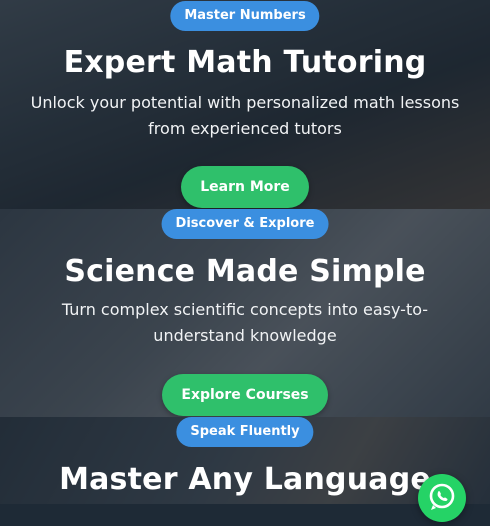 Image resolution: width=490 pixels, height=526 pixels. I want to click on whatsapp-button, so click(442, 498).